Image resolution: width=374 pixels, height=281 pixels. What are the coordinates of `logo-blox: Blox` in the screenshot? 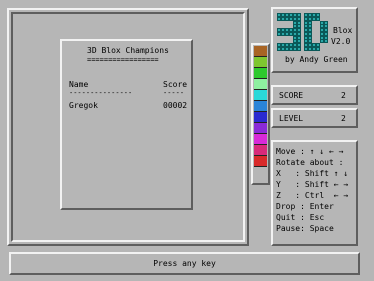 It's located at (343, 30).